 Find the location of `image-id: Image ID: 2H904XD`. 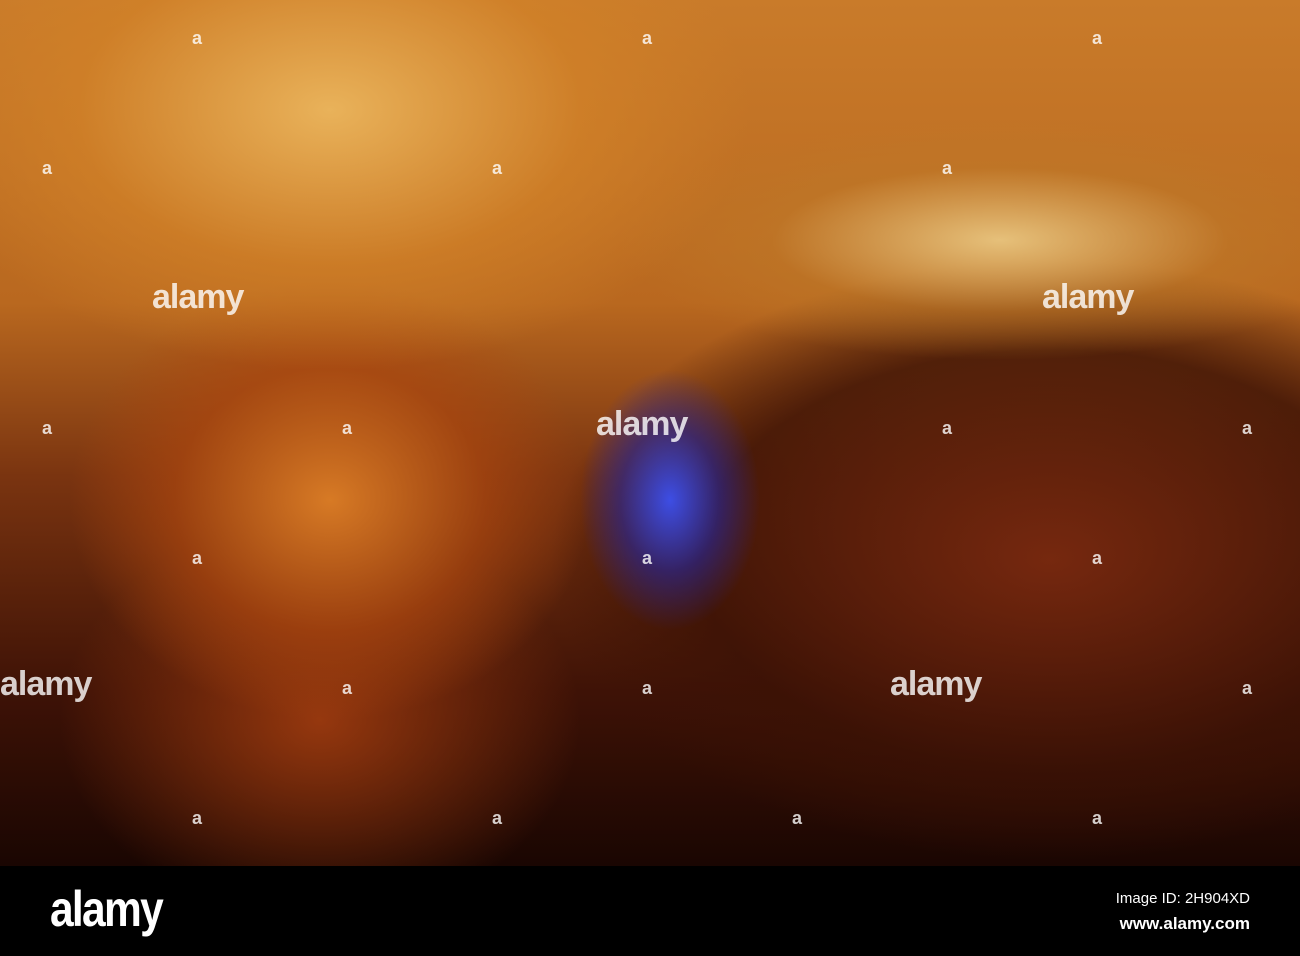

image-id: Image ID: 2H904XD is located at coordinates (1182, 898).